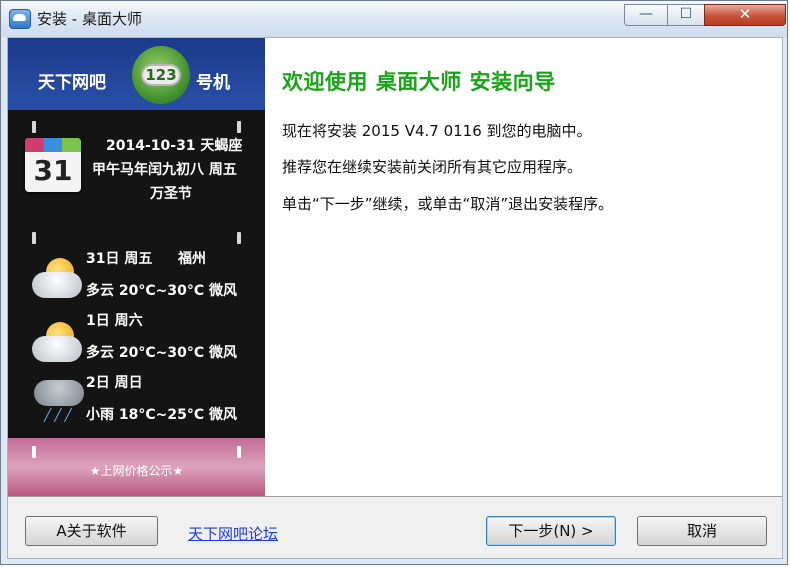  I want to click on close-apps-text: 推荐您在继续安装前关闭所有其它应用程序。, so click(432, 167).